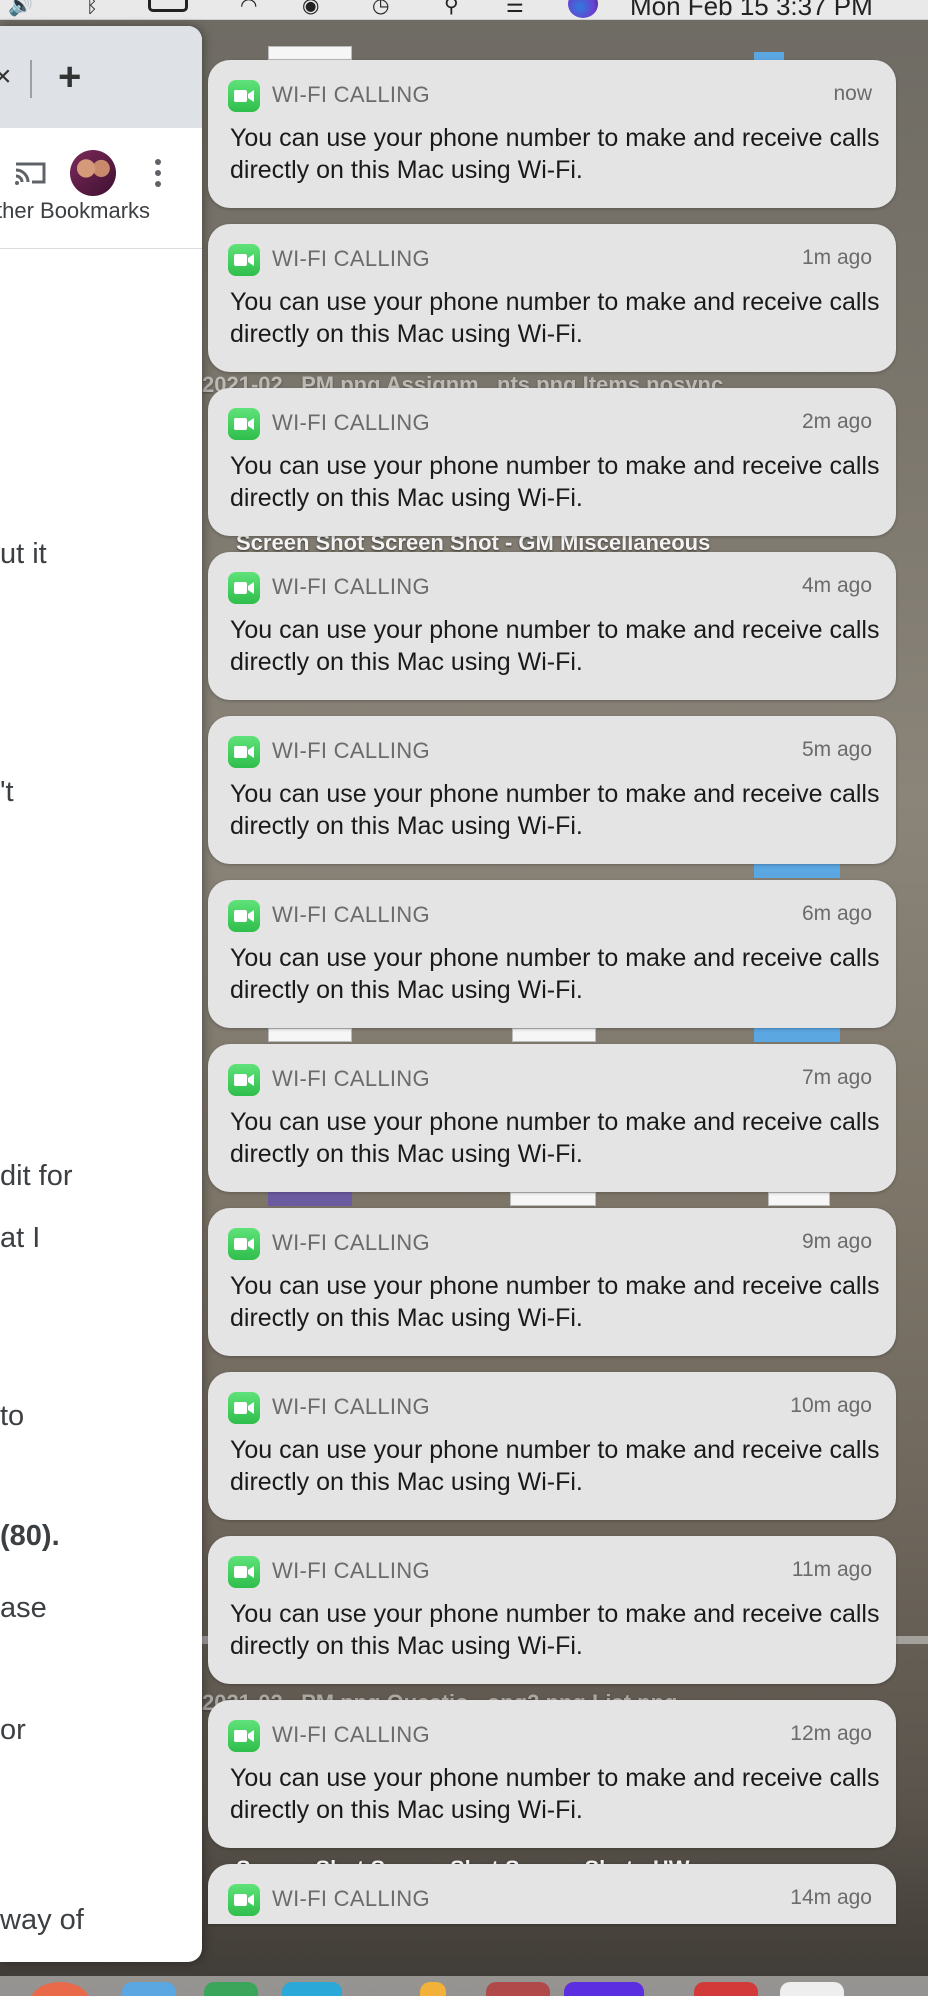  Describe the element at coordinates (168, 6) in the screenshot. I see `battery-icon` at that location.